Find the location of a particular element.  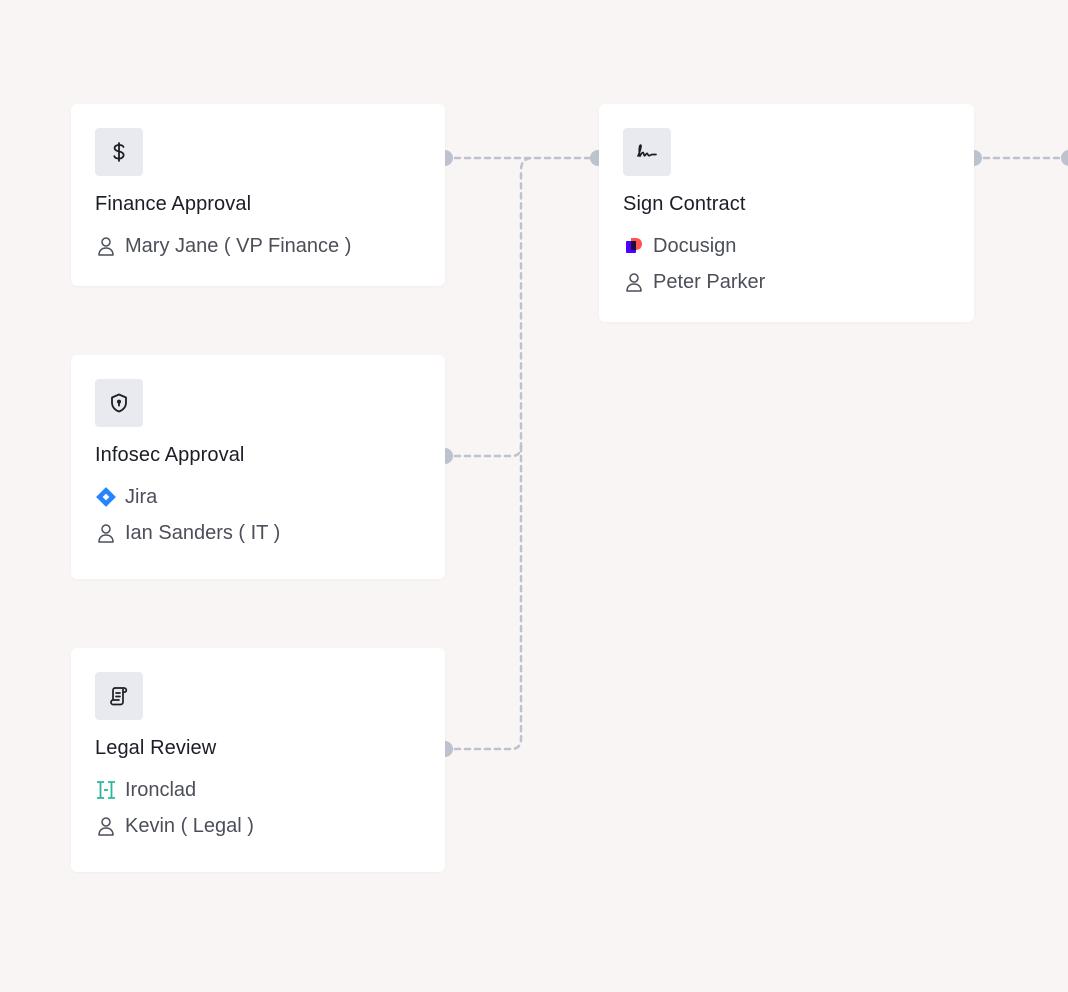

signature-icon is located at coordinates (647, 151).